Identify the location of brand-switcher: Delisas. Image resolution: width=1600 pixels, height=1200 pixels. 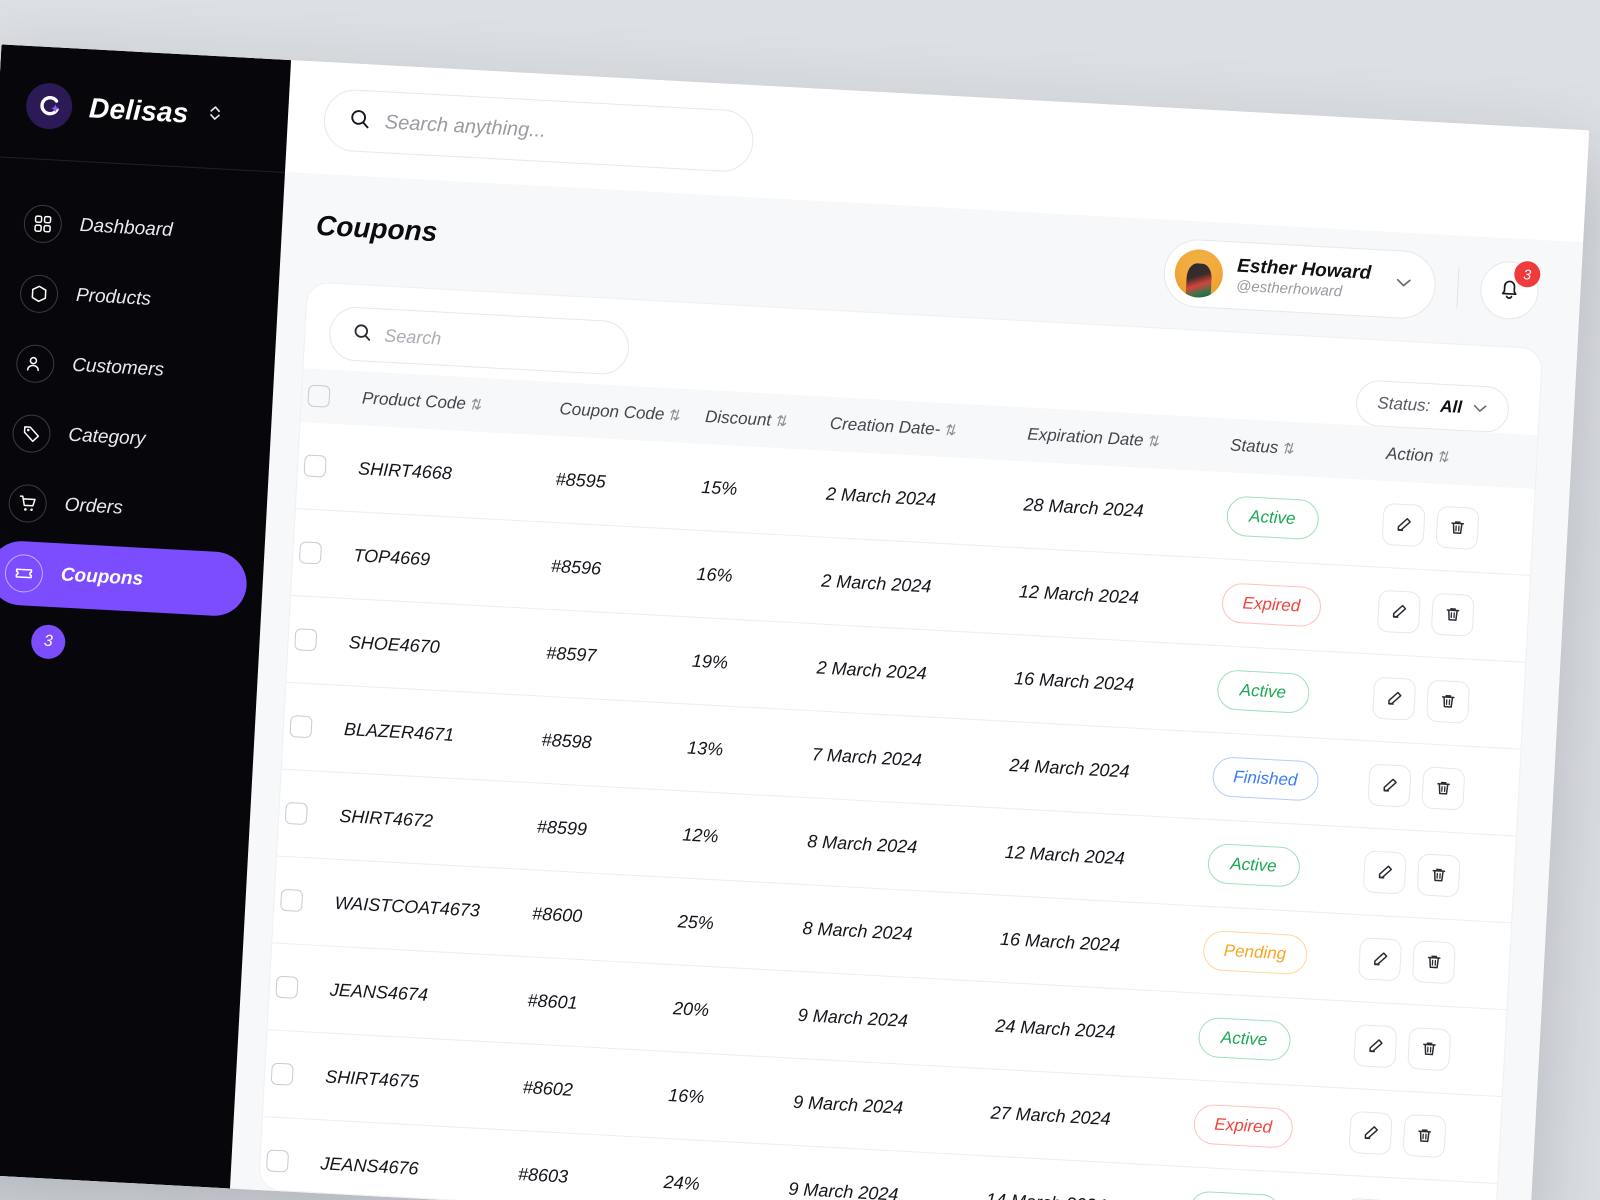
(145, 123).